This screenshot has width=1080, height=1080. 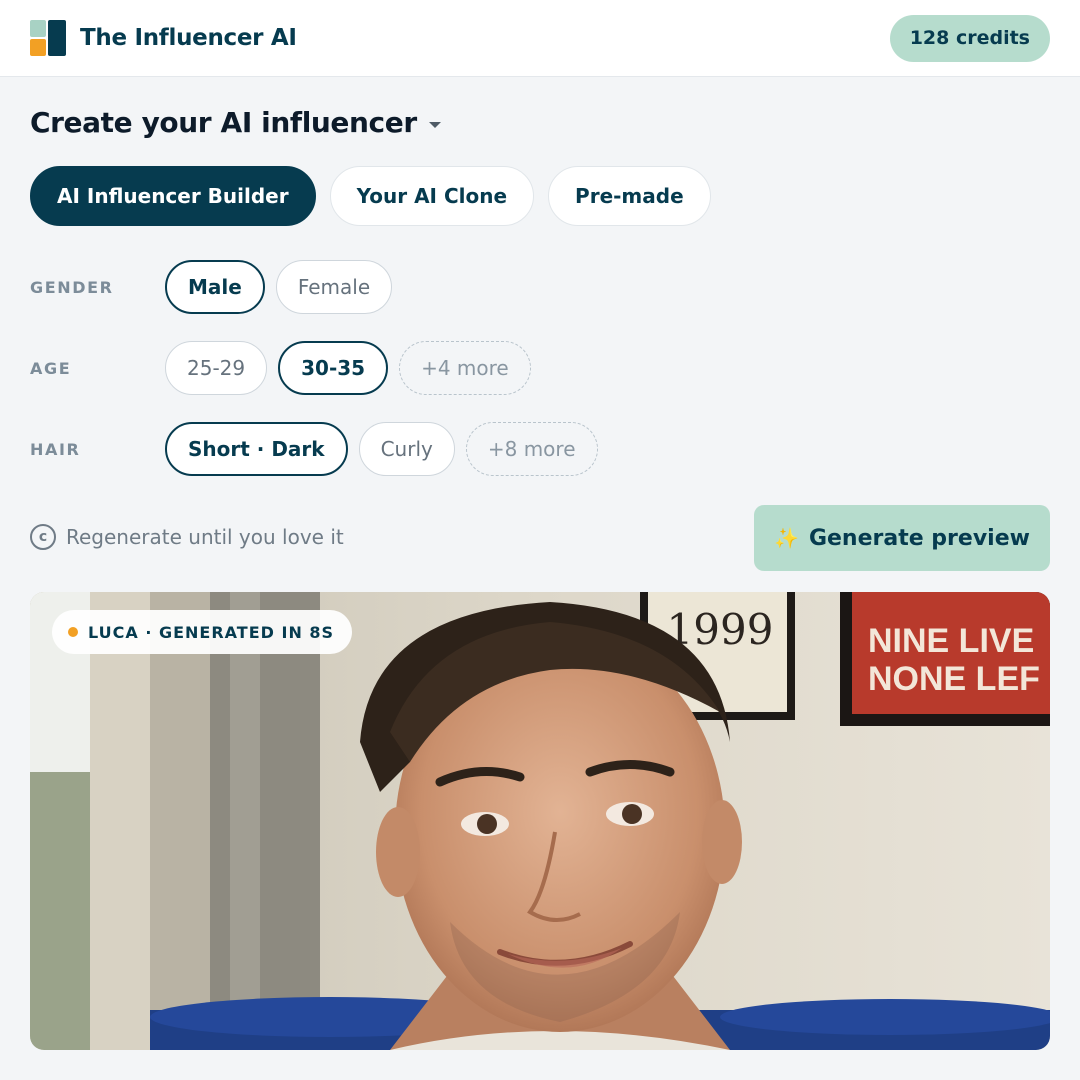 What do you see at coordinates (969, 38) in the screenshot?
I see `credits-badge: 128 credits` at bounding box center [969, 38].